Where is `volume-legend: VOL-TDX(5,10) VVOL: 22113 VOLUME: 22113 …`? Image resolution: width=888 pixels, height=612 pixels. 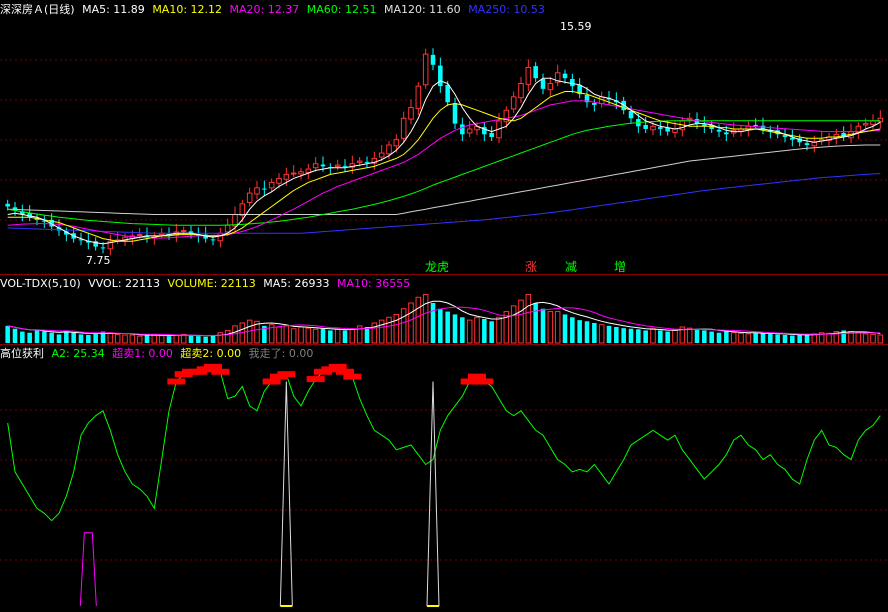 volume-legend: VOL-TDX(5,10) VVOL: 22113 VOLUME: 22113 … is located at coordinates (207, 284).